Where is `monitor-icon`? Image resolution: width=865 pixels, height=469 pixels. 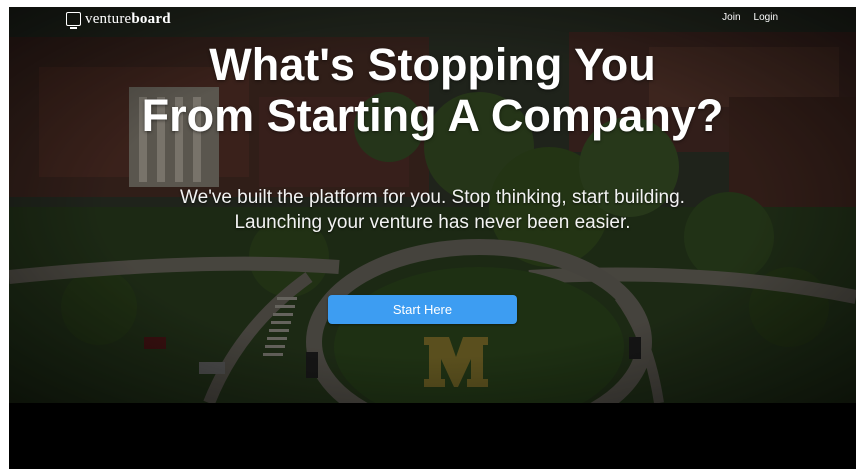
monitor-icon is located at coordinates (73, 20).